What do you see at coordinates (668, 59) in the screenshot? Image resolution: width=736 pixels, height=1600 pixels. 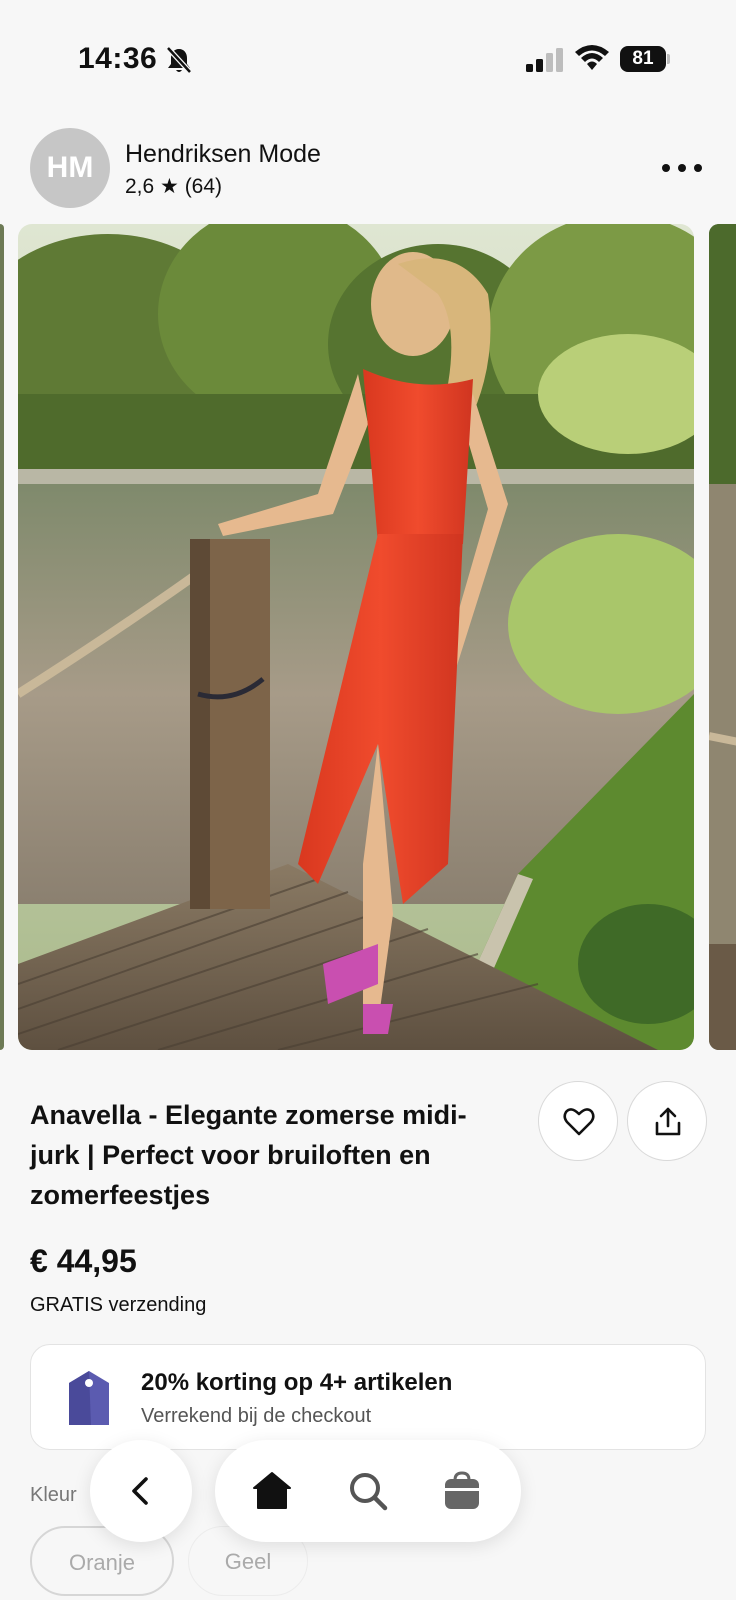 I see `battery-tip` at bounding box center [668, 59].